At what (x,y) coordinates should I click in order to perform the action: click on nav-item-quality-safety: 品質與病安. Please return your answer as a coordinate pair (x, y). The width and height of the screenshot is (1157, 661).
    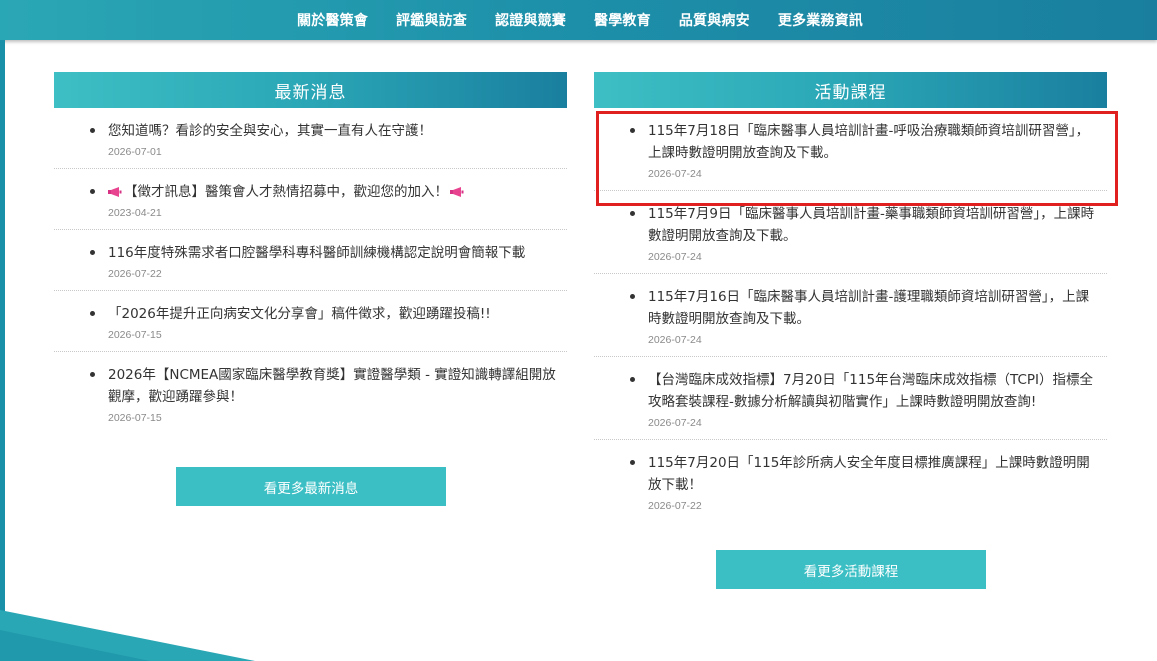
    Looking at the image, I should click on (714, 20).